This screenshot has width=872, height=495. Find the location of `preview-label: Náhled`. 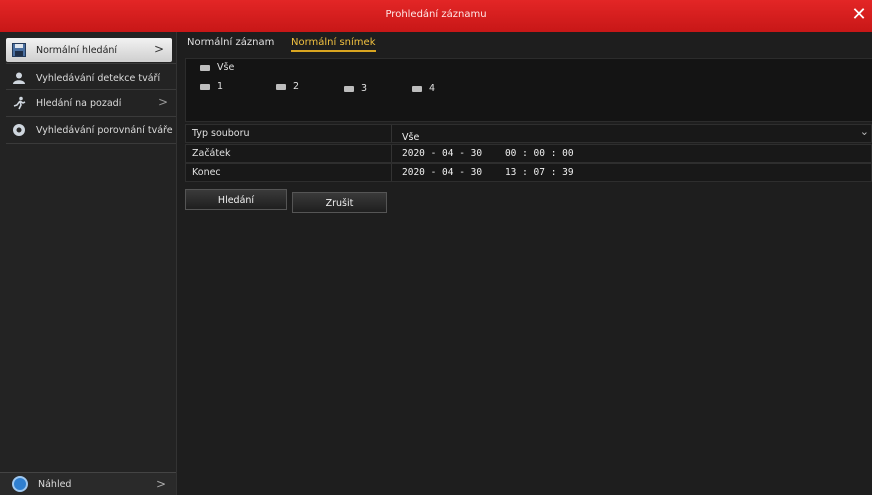

preview-label: Náhled is located at coordinates (55, 484).